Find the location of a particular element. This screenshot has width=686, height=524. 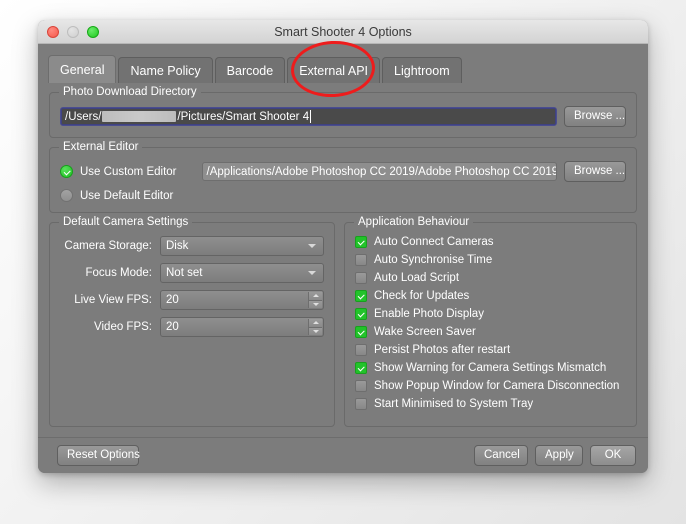

checkbox-row-enable-photo-display: Enable Photo Display is located at coordinates (490, 314).